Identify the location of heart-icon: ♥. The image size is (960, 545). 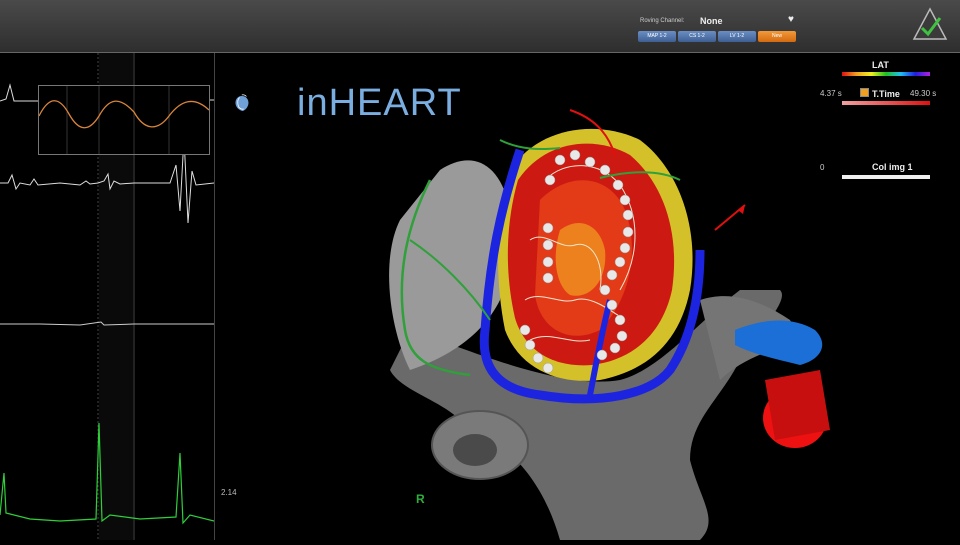
(791, 19).